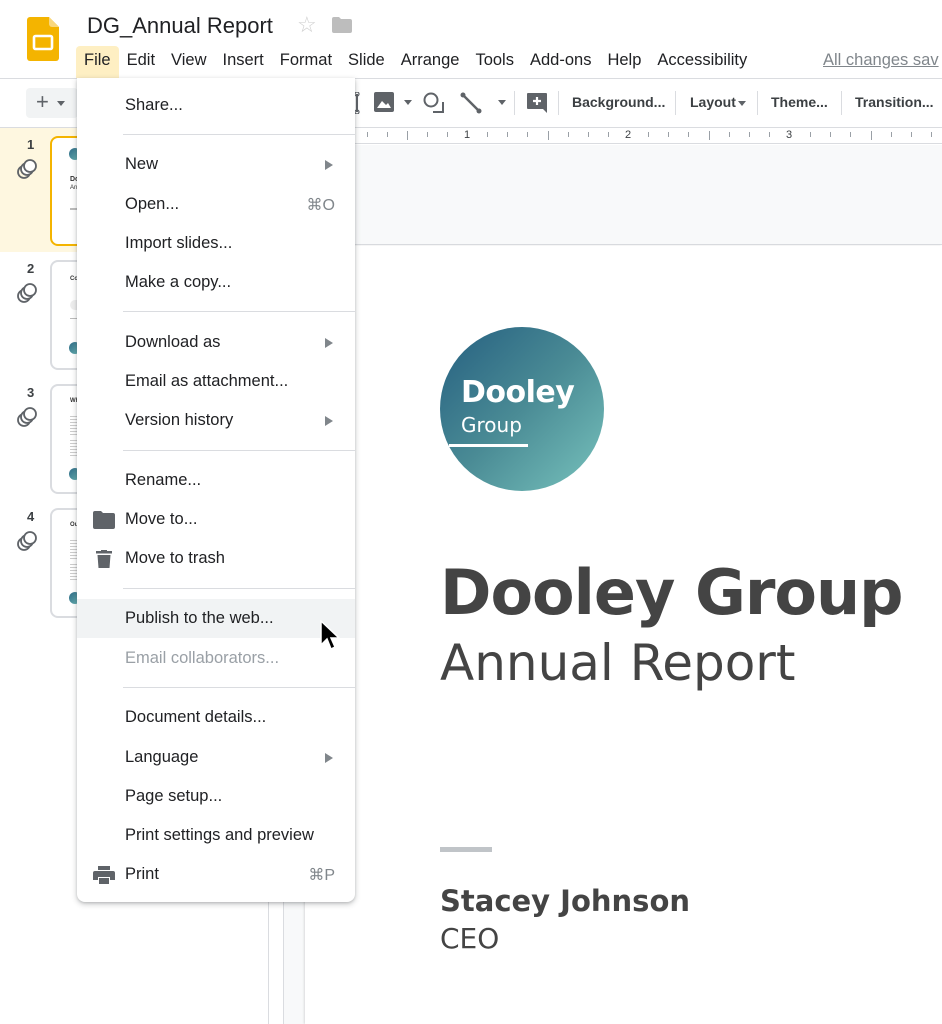  What do you see at coordinates (31, 516) in the screenshot?
I see `slide-number: 4` at bounding box center [31, 516].